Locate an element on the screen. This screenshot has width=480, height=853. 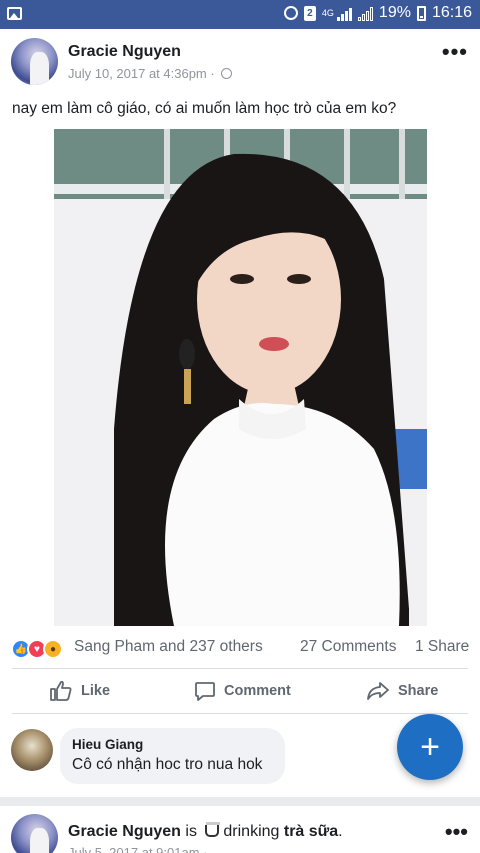
compose-fab-button: + is located at coordinates (430, 747).